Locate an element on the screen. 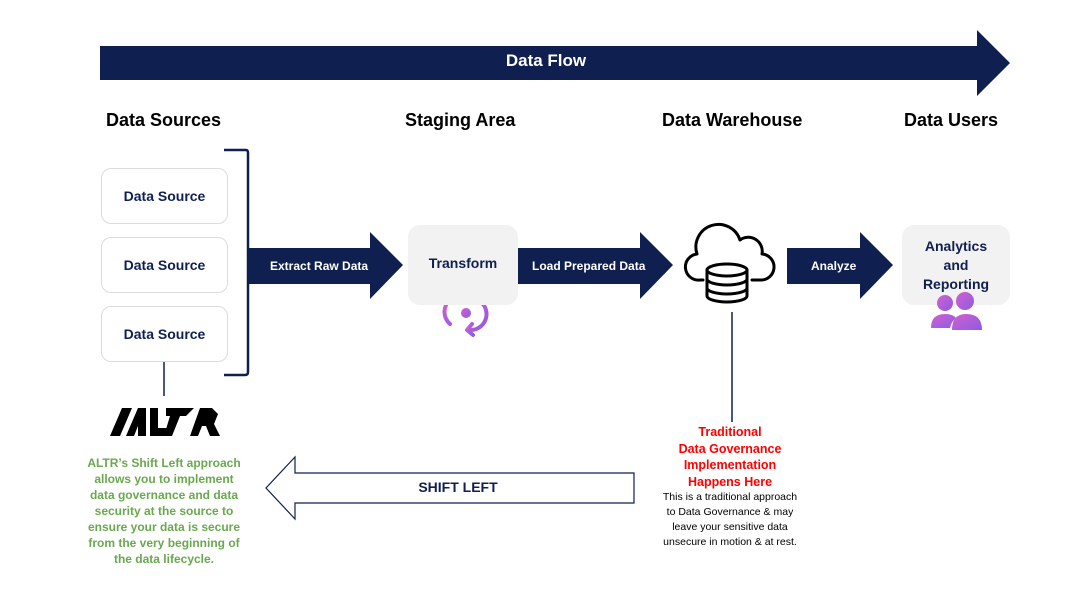 This screenshot has height=608, width=1080. stage-title-users: Data Users is located at coordinates (951, 120).